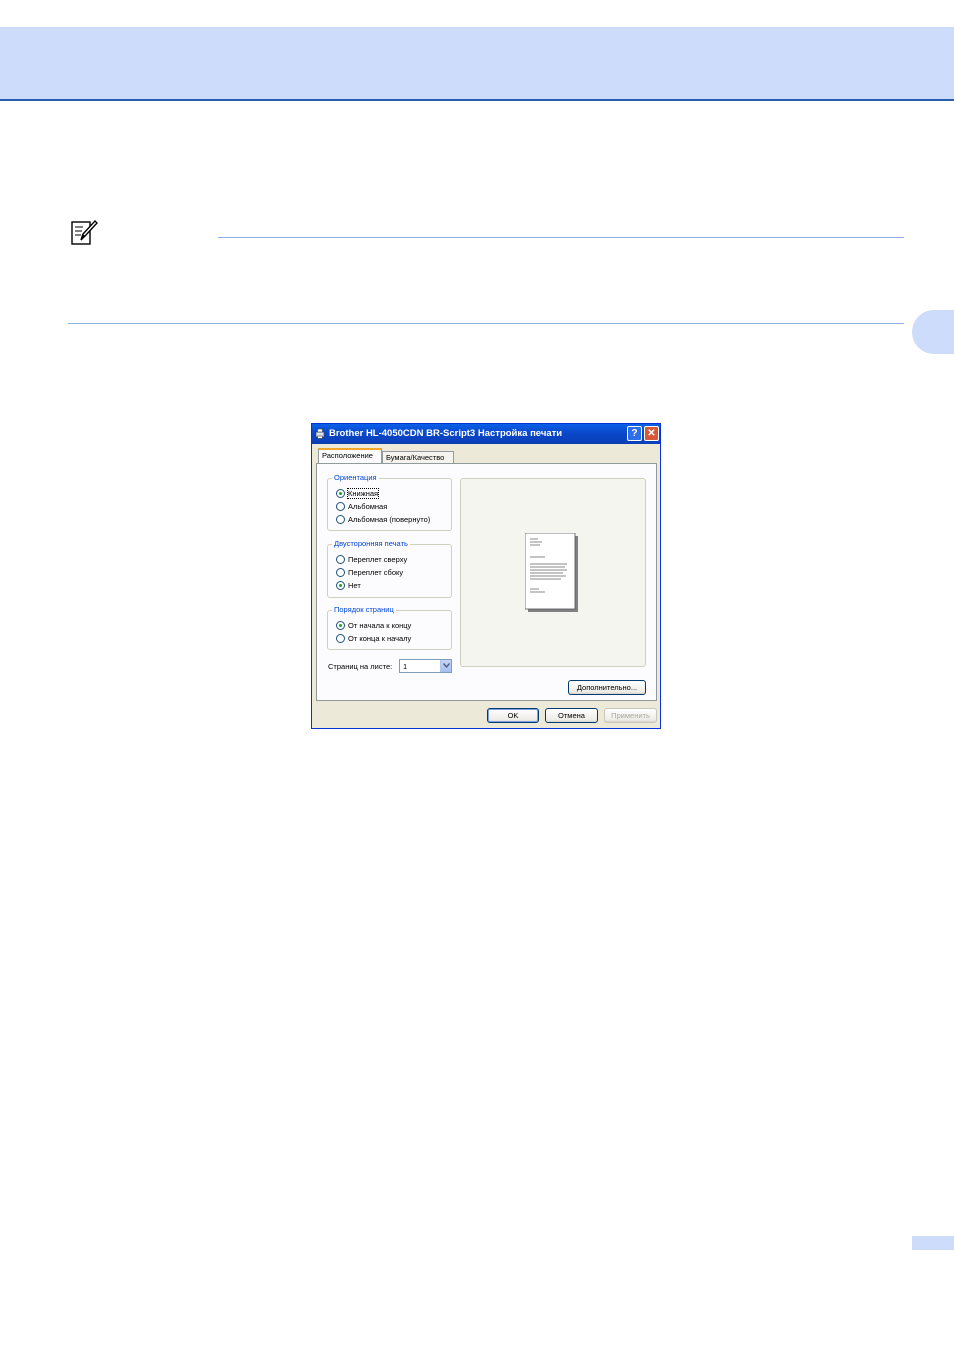 This screenshot has width=954, height=1350. What do you see at coordinates (380, 625) in the screenshot?
I see `radio-front-to-back-label: От начала к концу` at bounding box center [380, 625].